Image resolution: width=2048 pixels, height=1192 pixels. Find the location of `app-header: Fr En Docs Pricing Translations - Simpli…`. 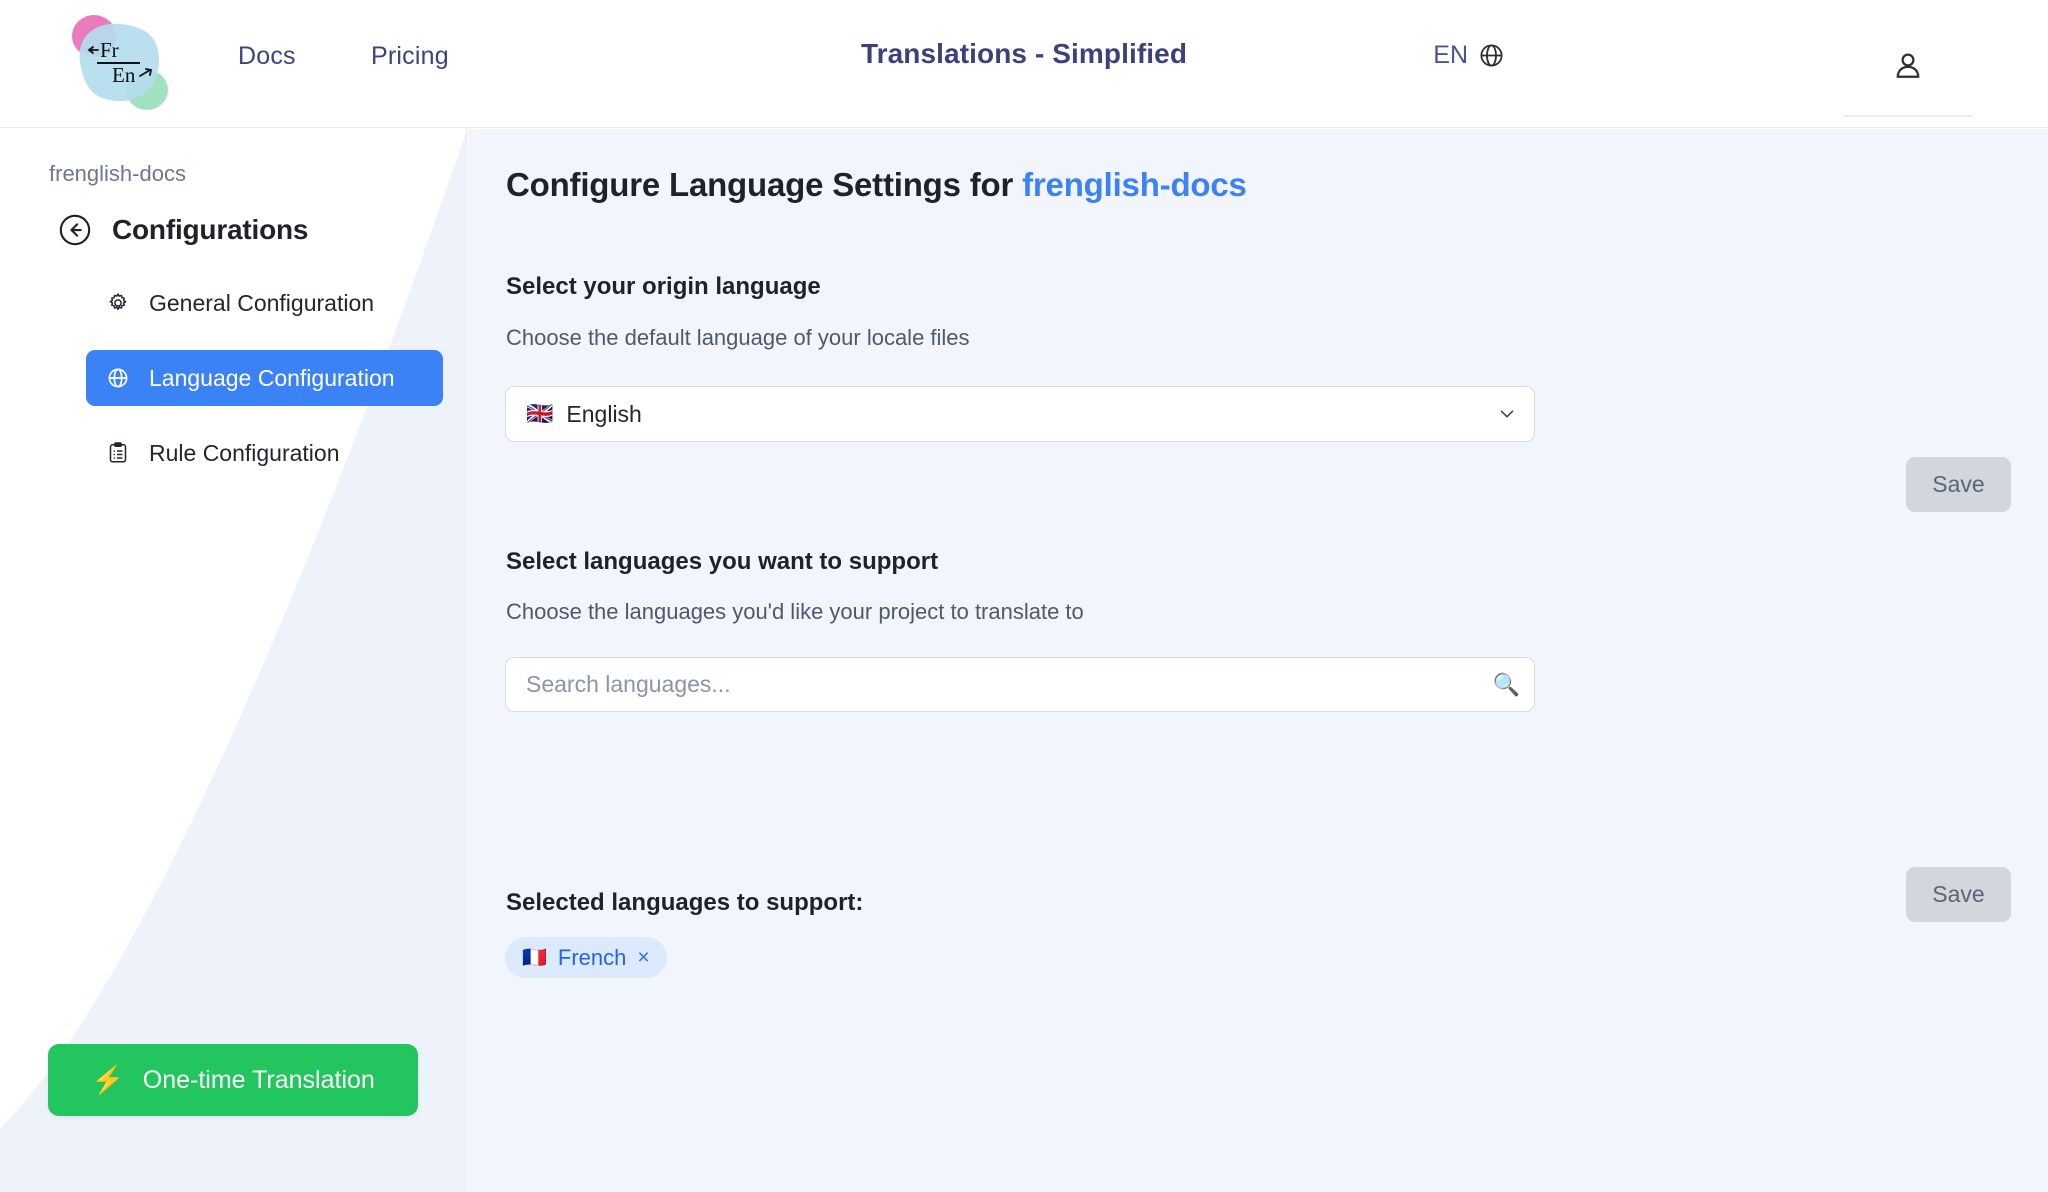

app-header: Fr En Docs Pricing Translations - Simpli… is located at coordinates (1024, 64).